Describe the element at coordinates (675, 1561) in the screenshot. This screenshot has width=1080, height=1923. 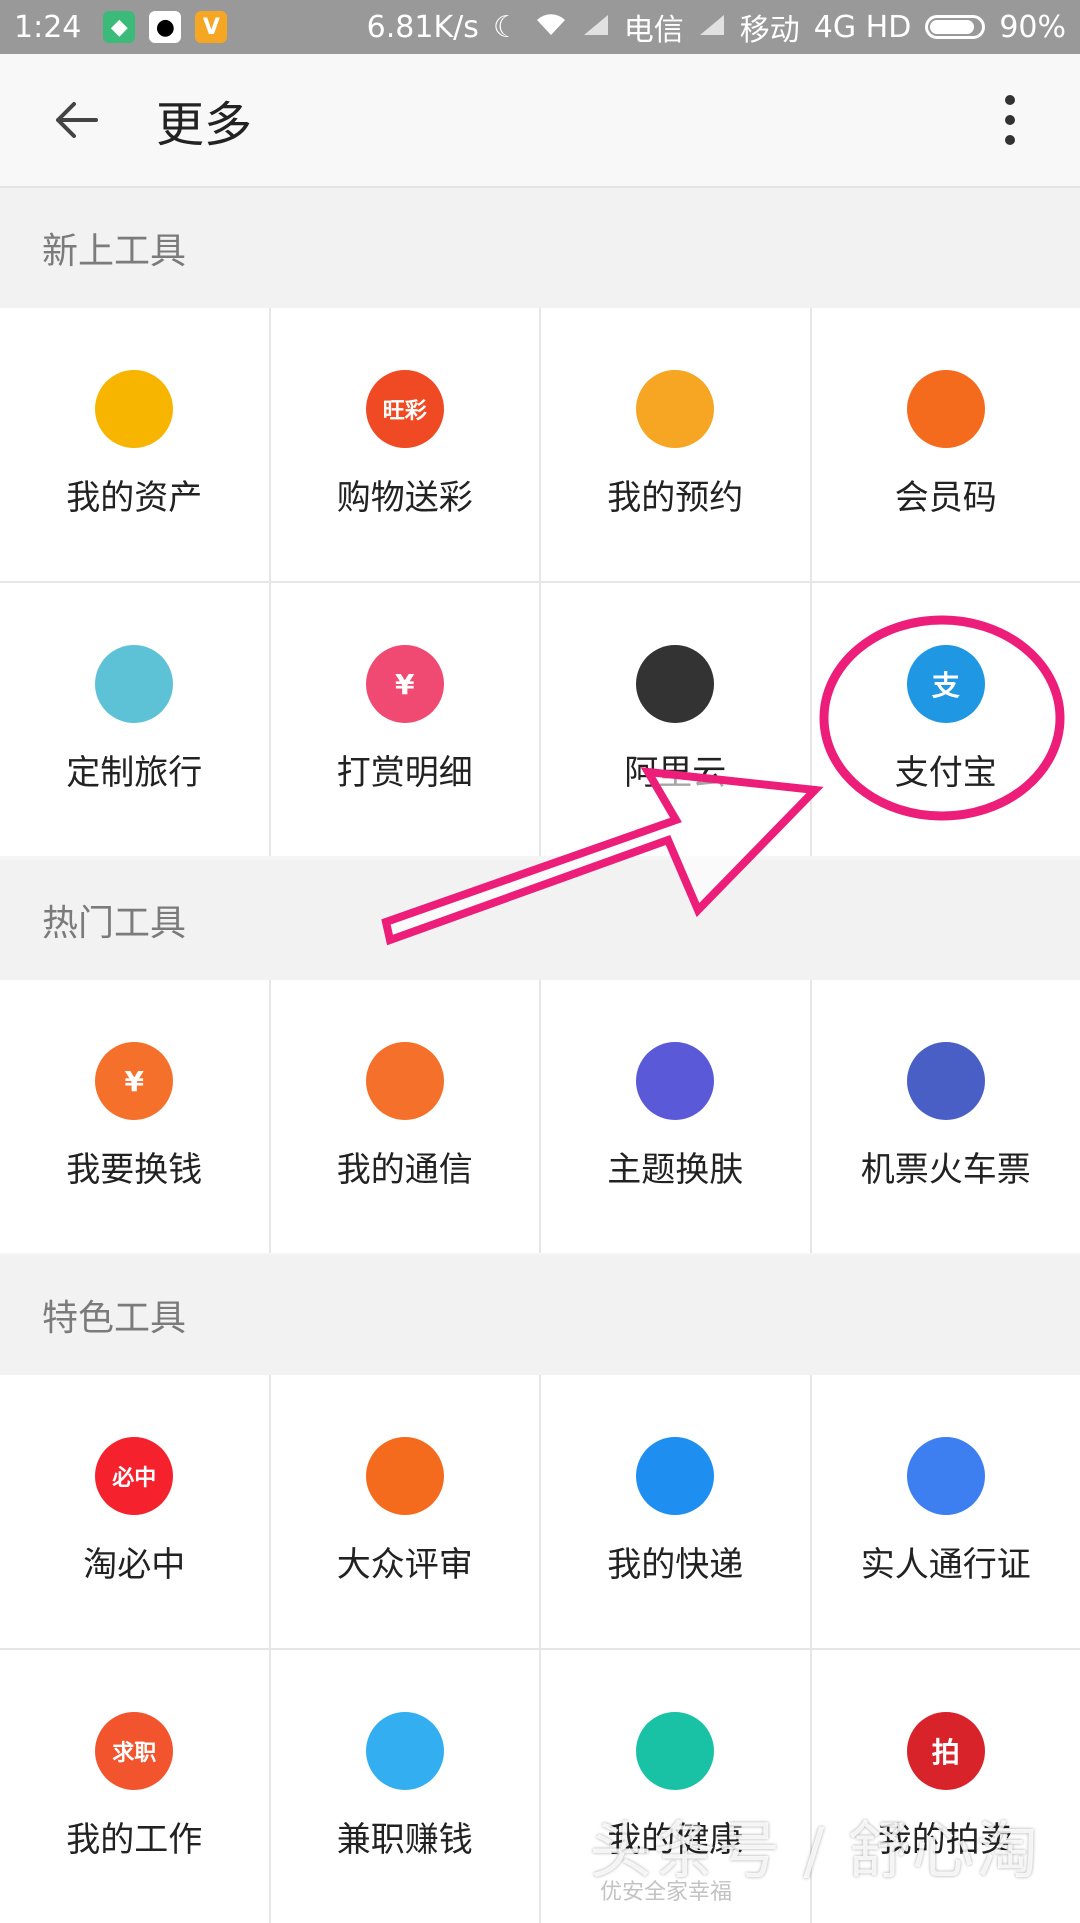
I see `tool-label: 我的快递` at that location.